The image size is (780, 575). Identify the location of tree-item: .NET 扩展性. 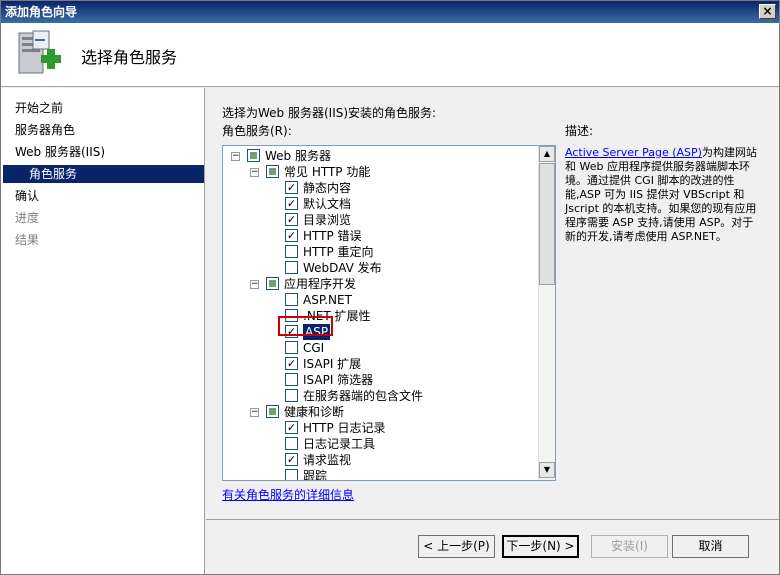
(378, 316).